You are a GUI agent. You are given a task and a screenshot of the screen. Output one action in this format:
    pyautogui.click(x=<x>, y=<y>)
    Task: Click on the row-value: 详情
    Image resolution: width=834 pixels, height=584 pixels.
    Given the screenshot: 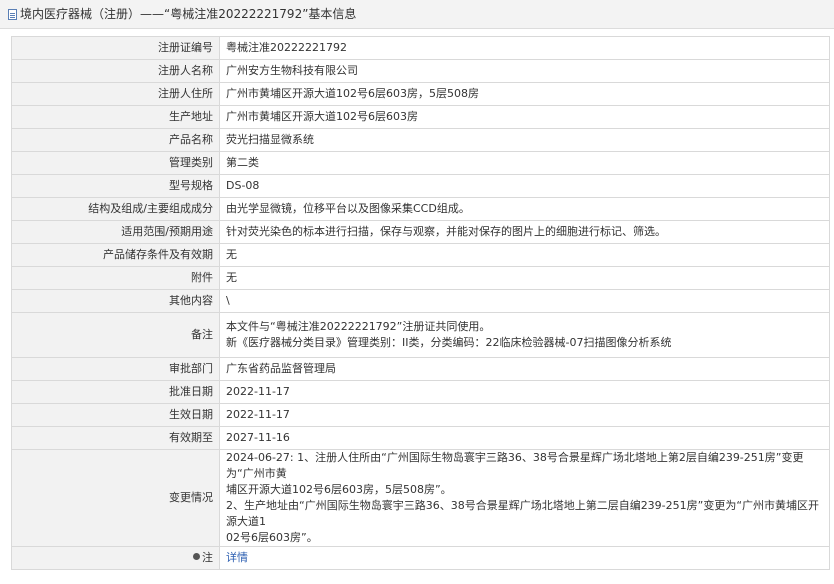 What is the action you would take?
    pyautogui.click(x=524, y=558)
    